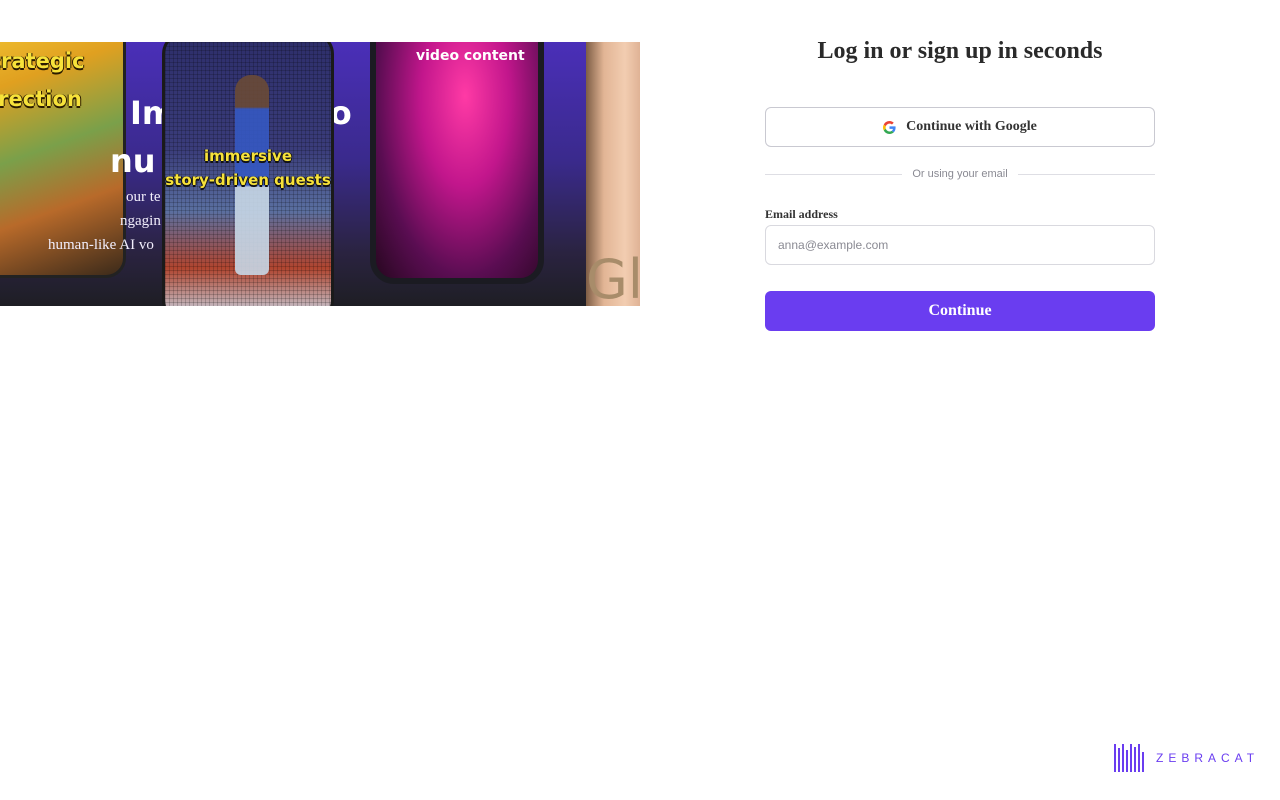 The image size is (1280, 800). Describe the element at coordinates (1086, 174) in the screenshot. I see `divider-line-right` at that location.